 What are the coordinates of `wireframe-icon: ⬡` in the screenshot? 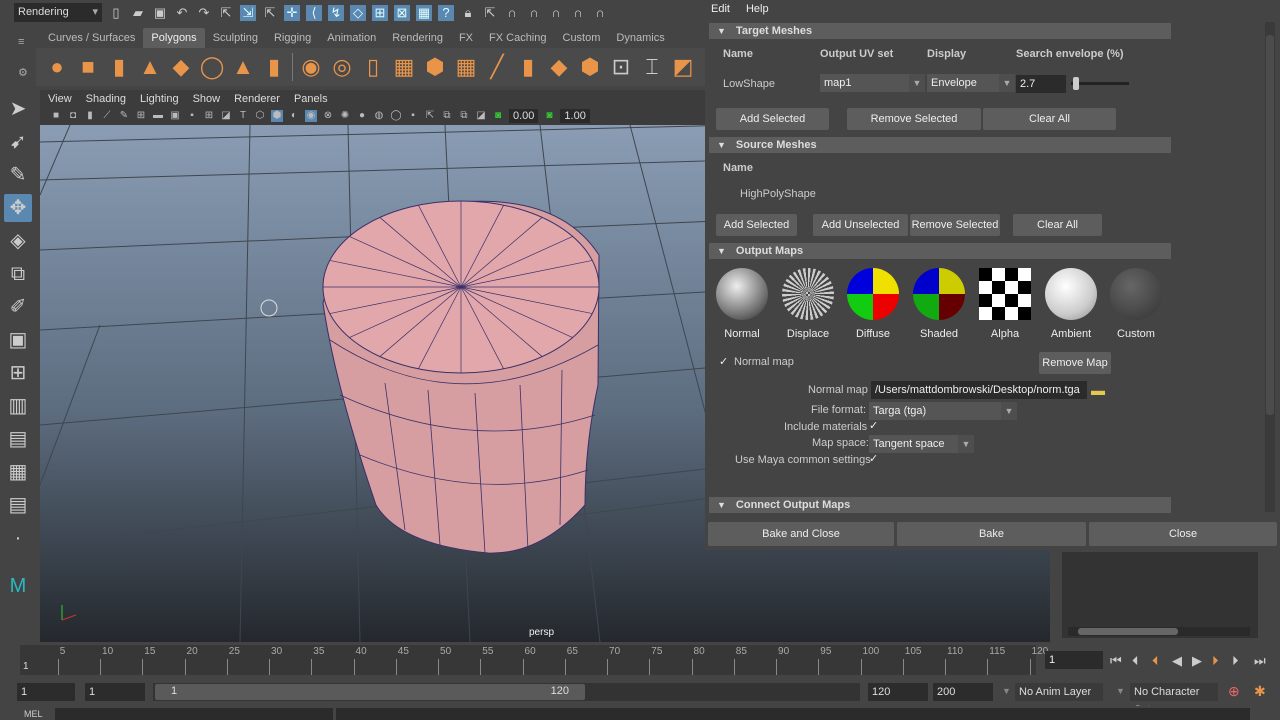 It's located at (260, 116).